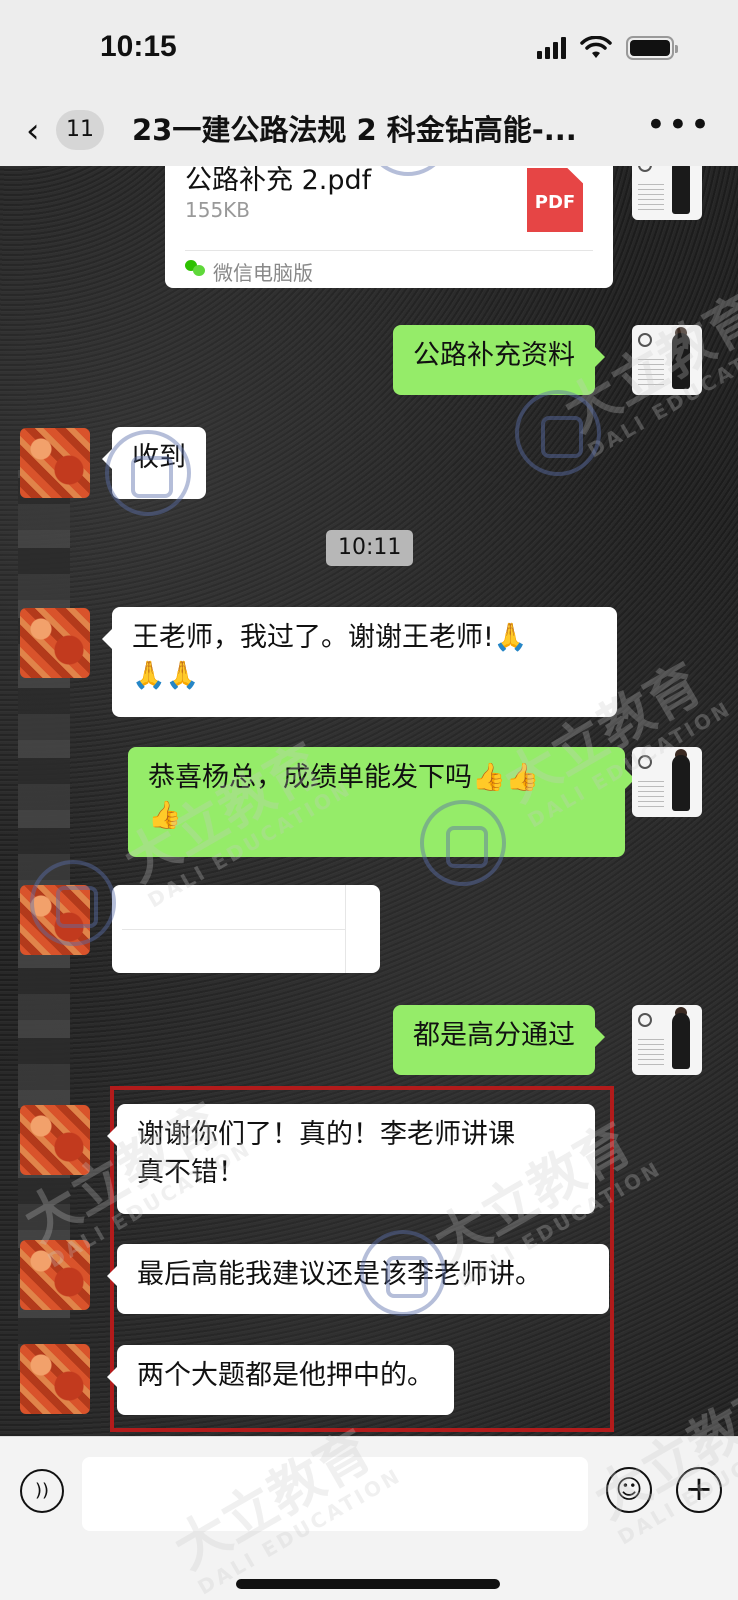  What do you see at coordinates (369, 83) in the screenshot?
I see `top-bar: 10:15 ‹ 11 23一建公路法规 2 科金钻高能-... •••` at bounding box center [369, 83].